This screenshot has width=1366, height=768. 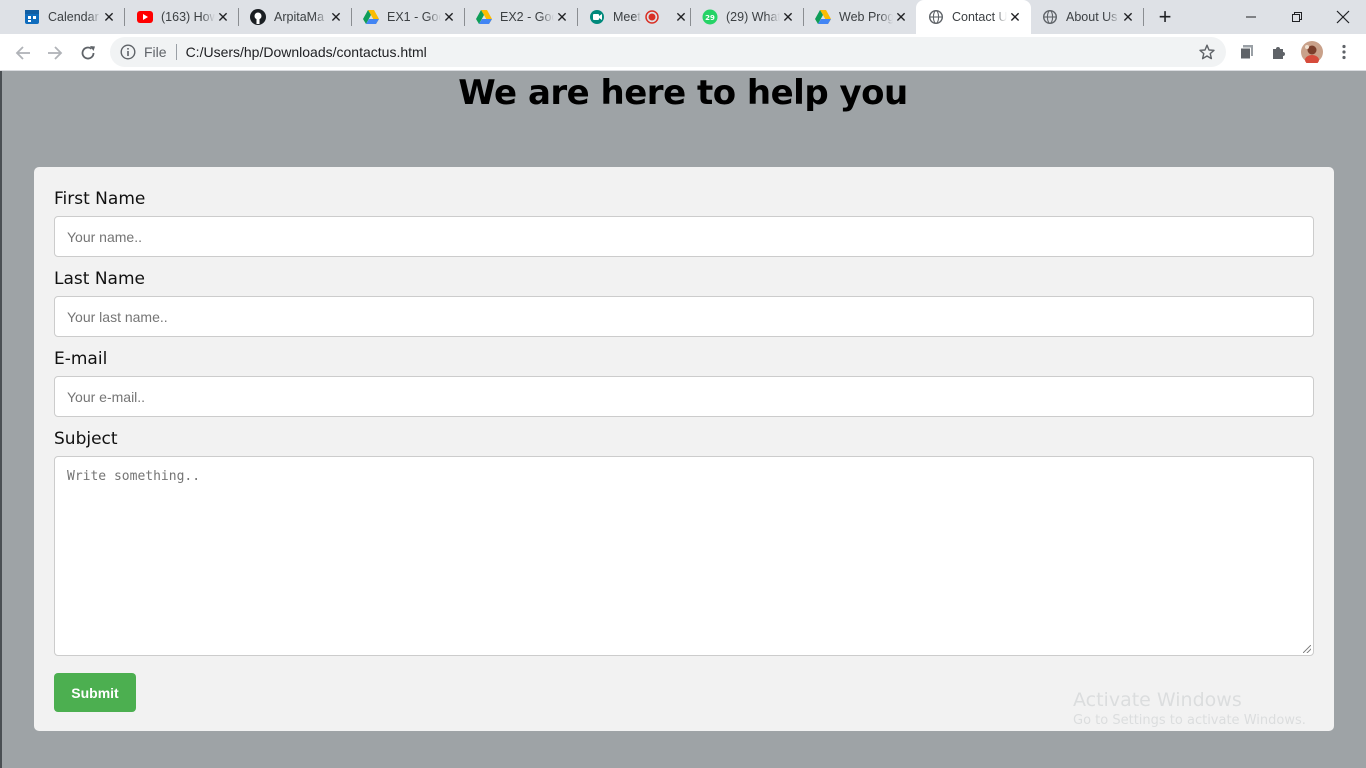 I want to click on tab-calendar: Calendar ✕, so click(x=66, y=17).